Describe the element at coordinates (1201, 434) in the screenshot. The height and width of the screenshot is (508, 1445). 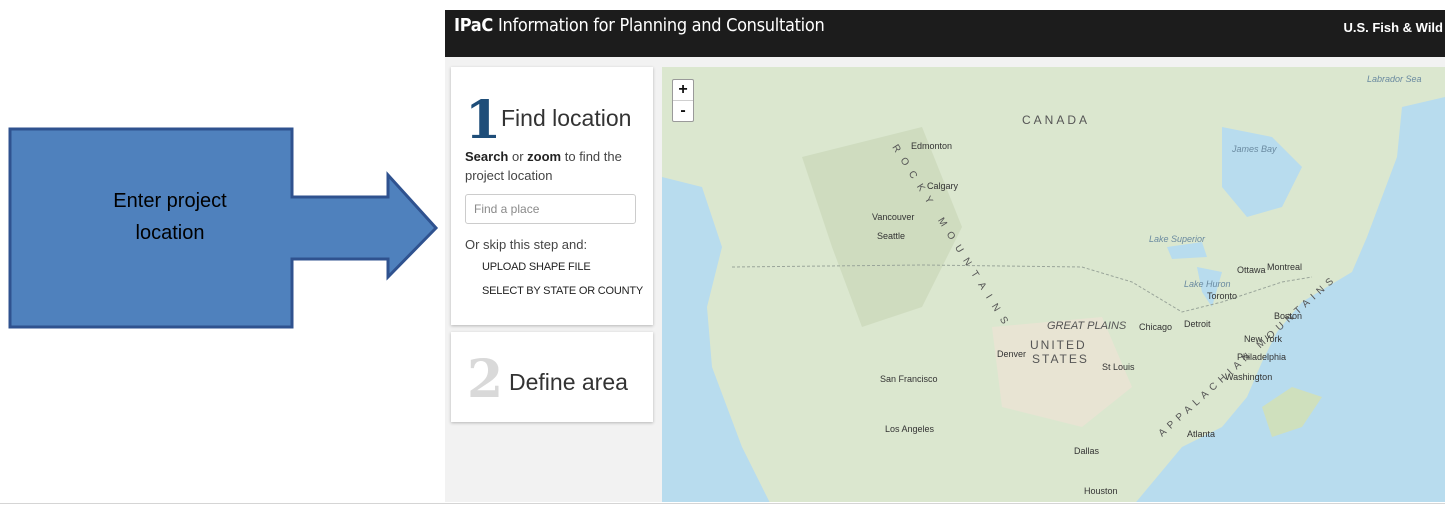
I see `city-atlanta: Atlanta` at that location.